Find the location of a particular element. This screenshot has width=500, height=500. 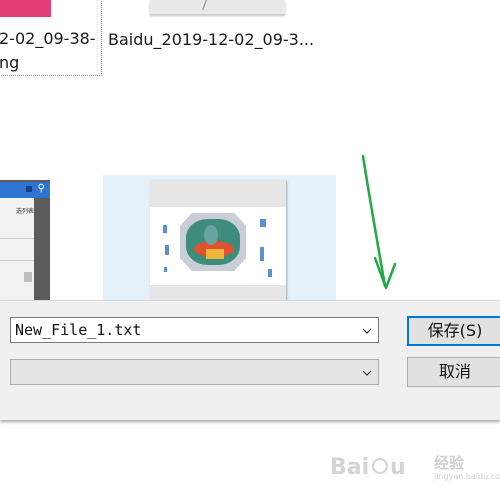

cancel-button: 取消 is located at coordinates (453, 372).